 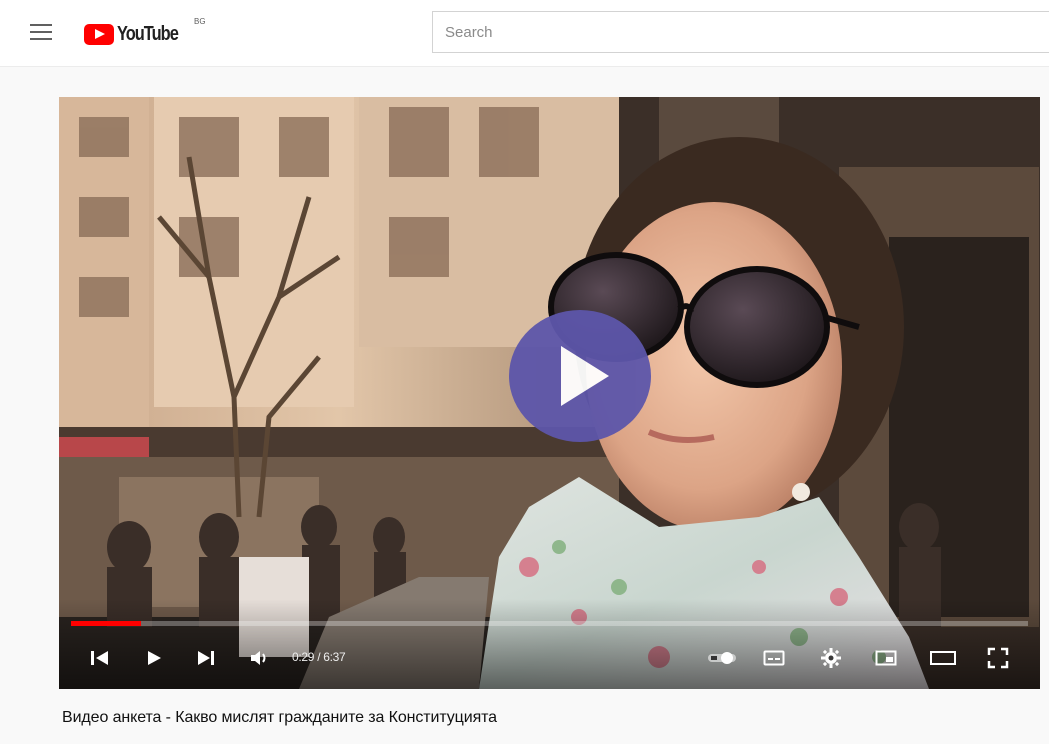 I want to click on volume-button, so click(x=260, y=658).